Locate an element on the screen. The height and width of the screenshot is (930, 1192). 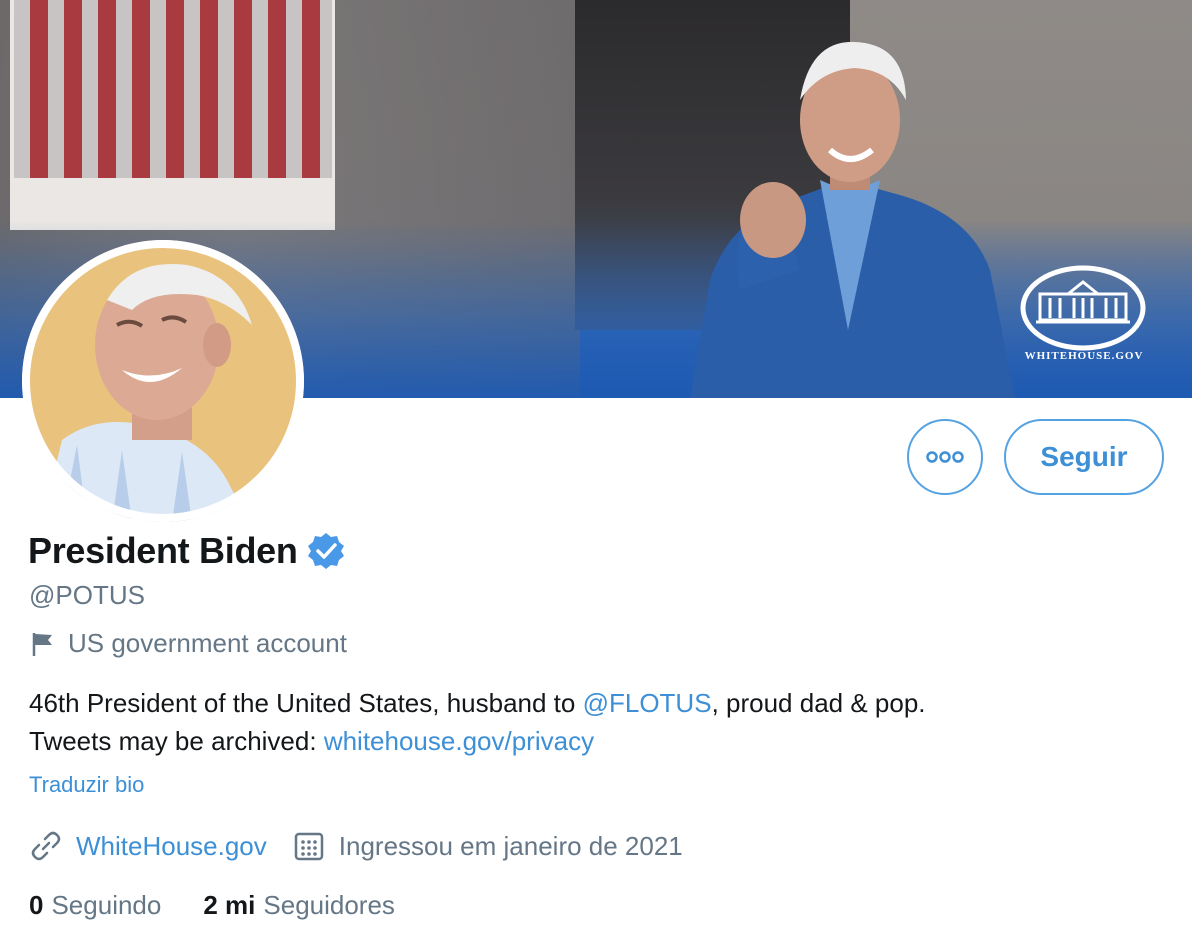
more-dots-icon is located at coordinates (945, 457).